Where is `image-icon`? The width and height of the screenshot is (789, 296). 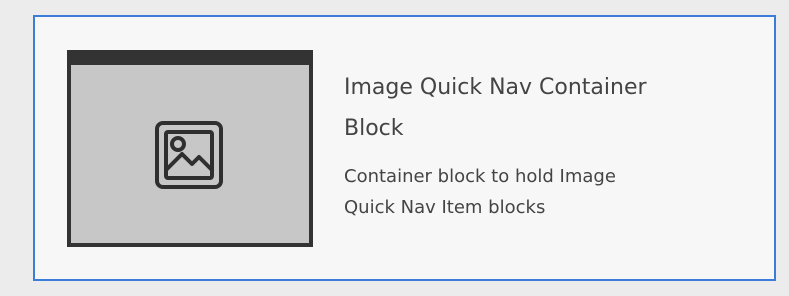
image-icon is located at coordinates (189, 155).